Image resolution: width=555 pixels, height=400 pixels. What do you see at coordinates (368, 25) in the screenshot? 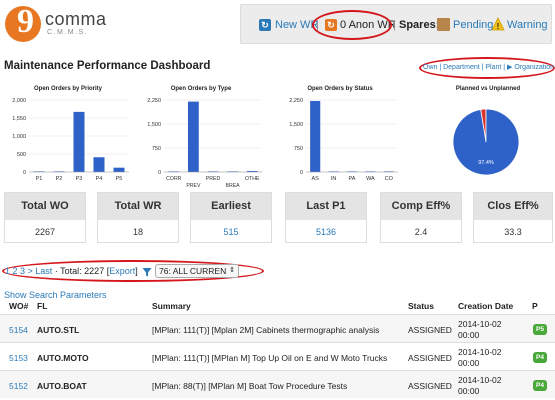
I see `anon-wr-link: 0 Anon WR` at bounding box center [368, 25].